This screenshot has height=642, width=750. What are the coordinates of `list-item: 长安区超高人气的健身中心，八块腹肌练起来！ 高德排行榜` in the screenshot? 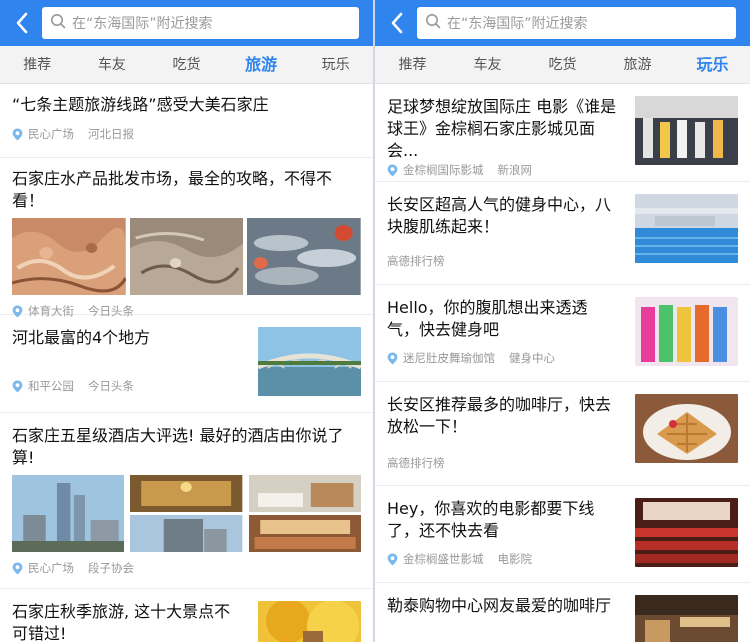 It's located at (562, 233).